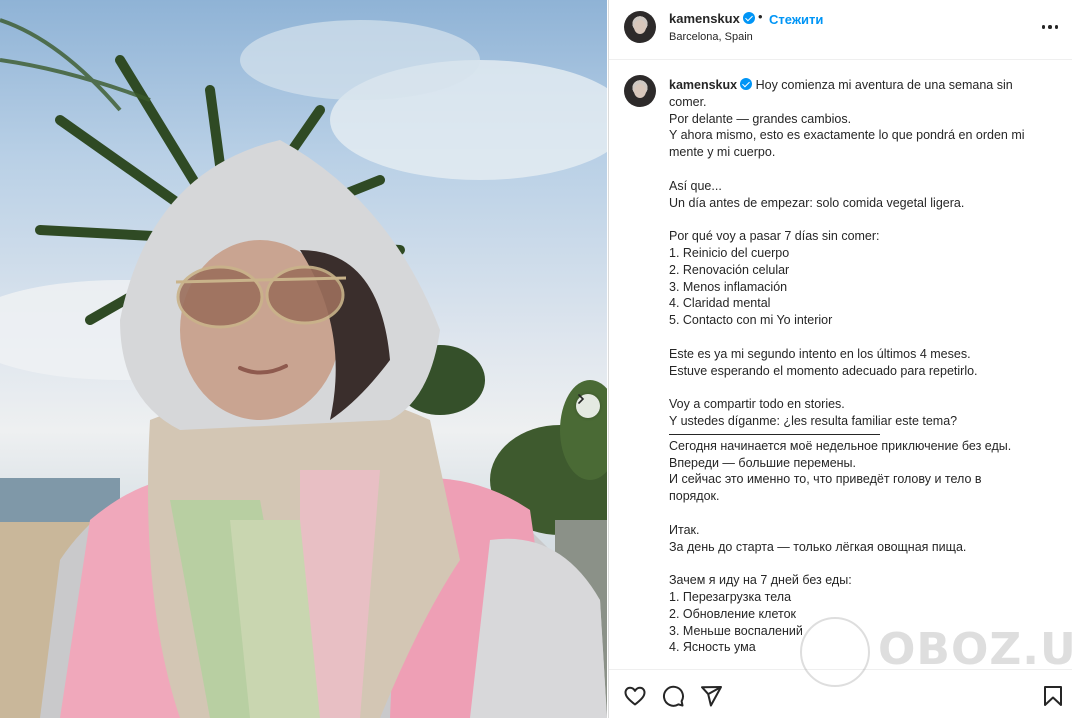 Image resolution: width=1072 pixels, height=718 pixels. Describe the element at coordinates (711, 696) in the screenshot. I see `send-icon` at that location.